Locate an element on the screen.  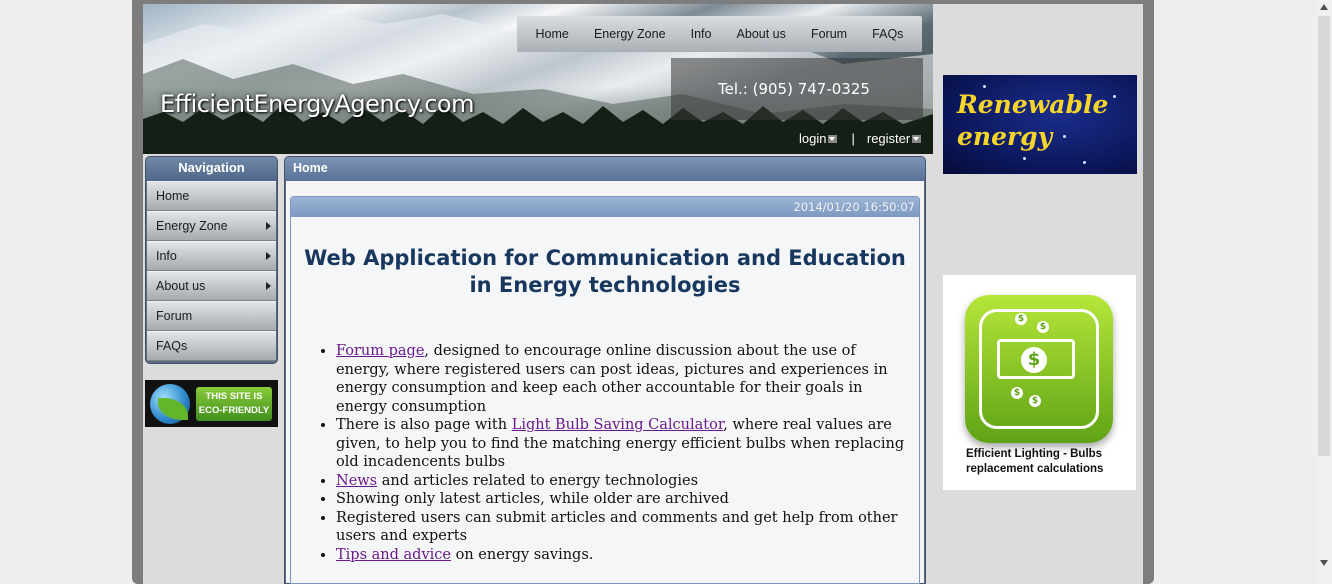
sidebar-item-label: About us is located at coordinates (181, 286).